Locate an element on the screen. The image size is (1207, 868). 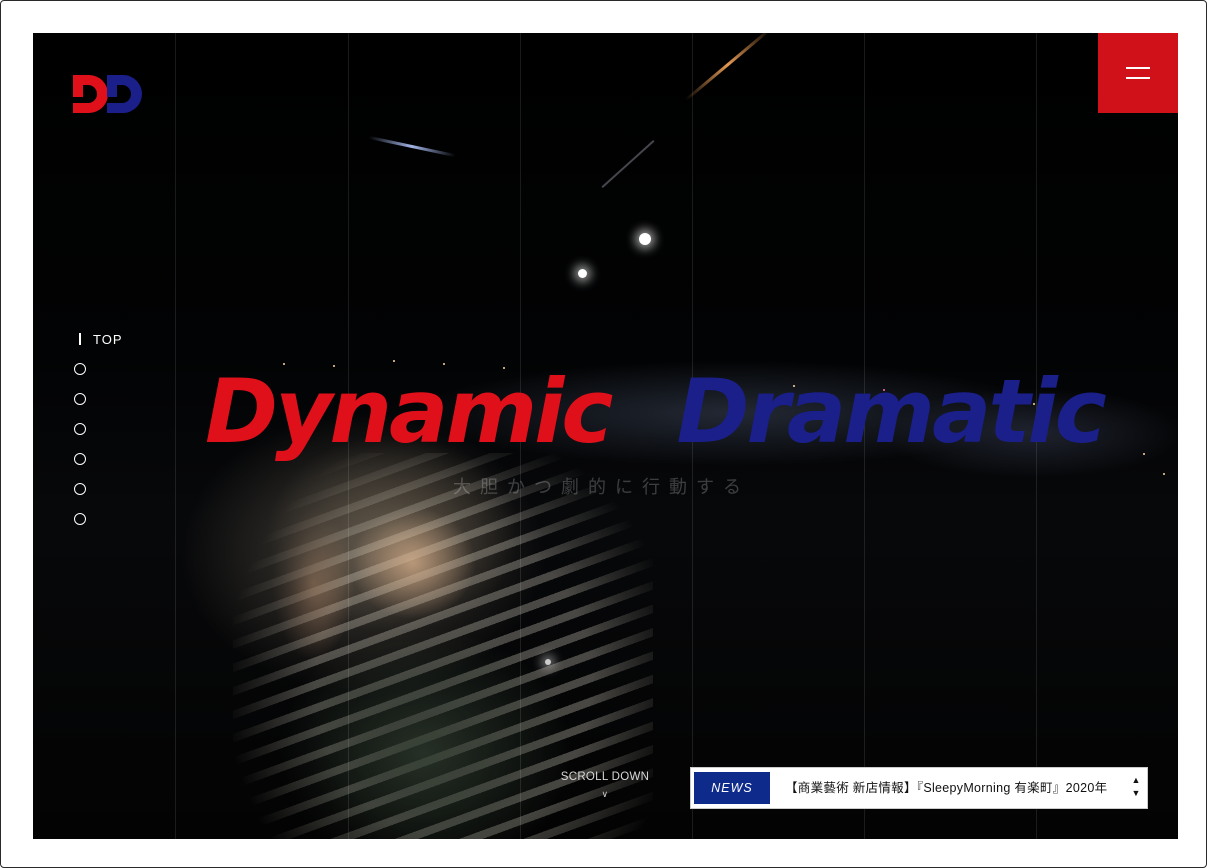
scroll-down-label: SCROLL DOWN is located at coordinates (605, 777).